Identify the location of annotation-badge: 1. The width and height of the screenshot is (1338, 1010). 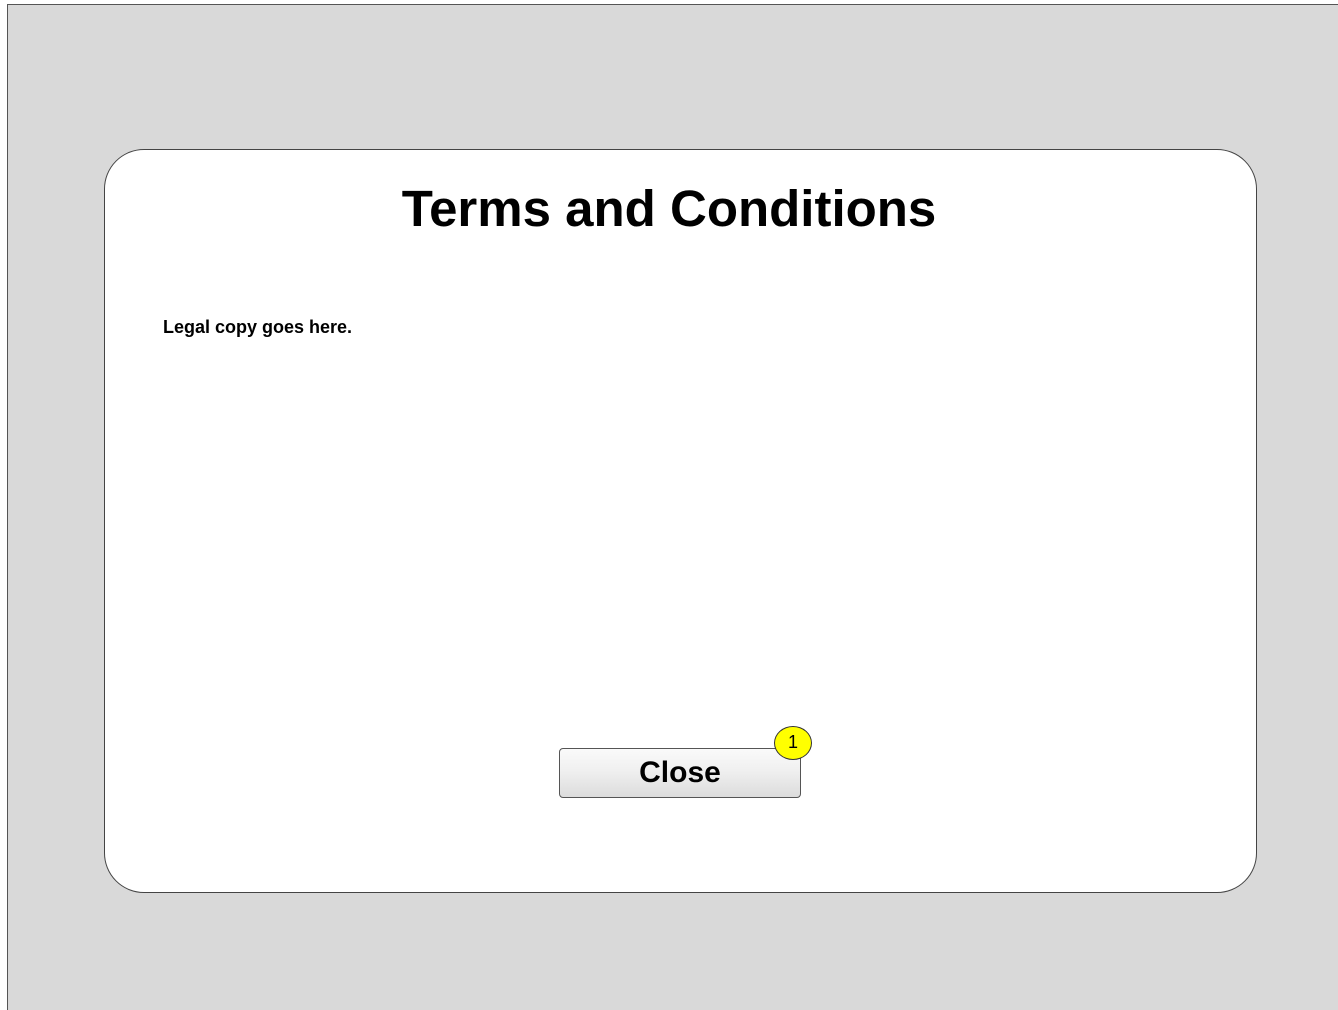
(793, 743).